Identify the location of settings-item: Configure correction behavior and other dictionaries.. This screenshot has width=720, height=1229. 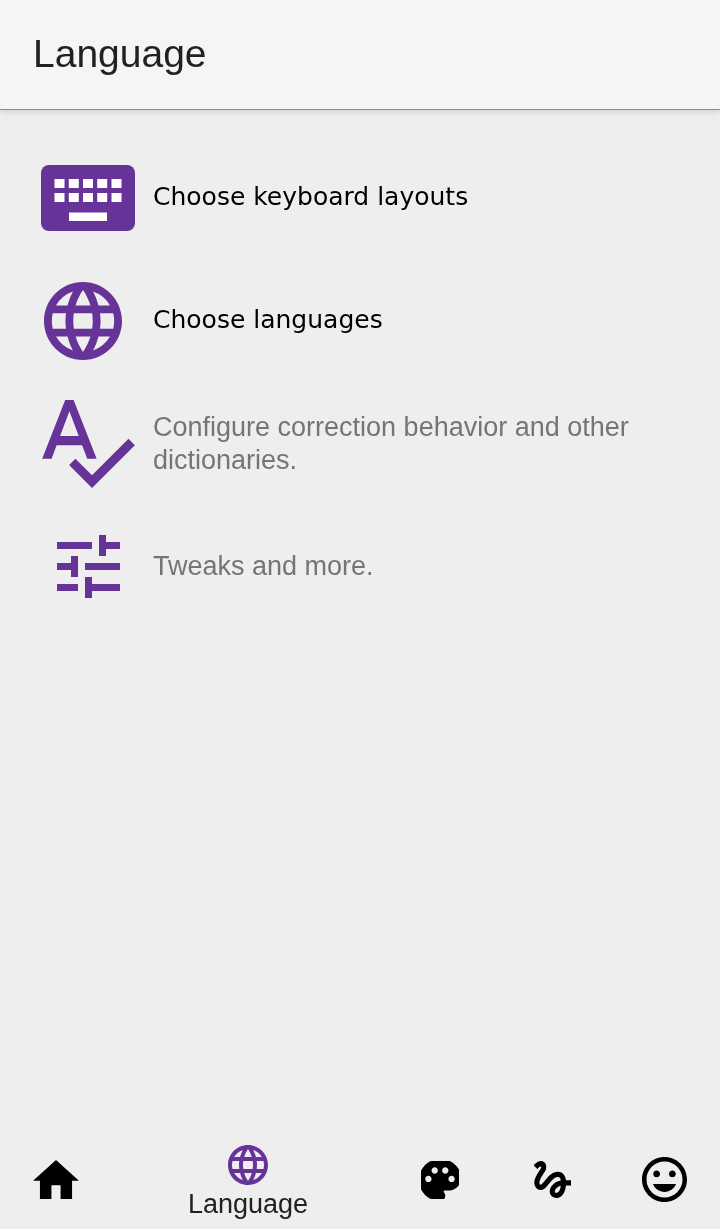
(360, 443).